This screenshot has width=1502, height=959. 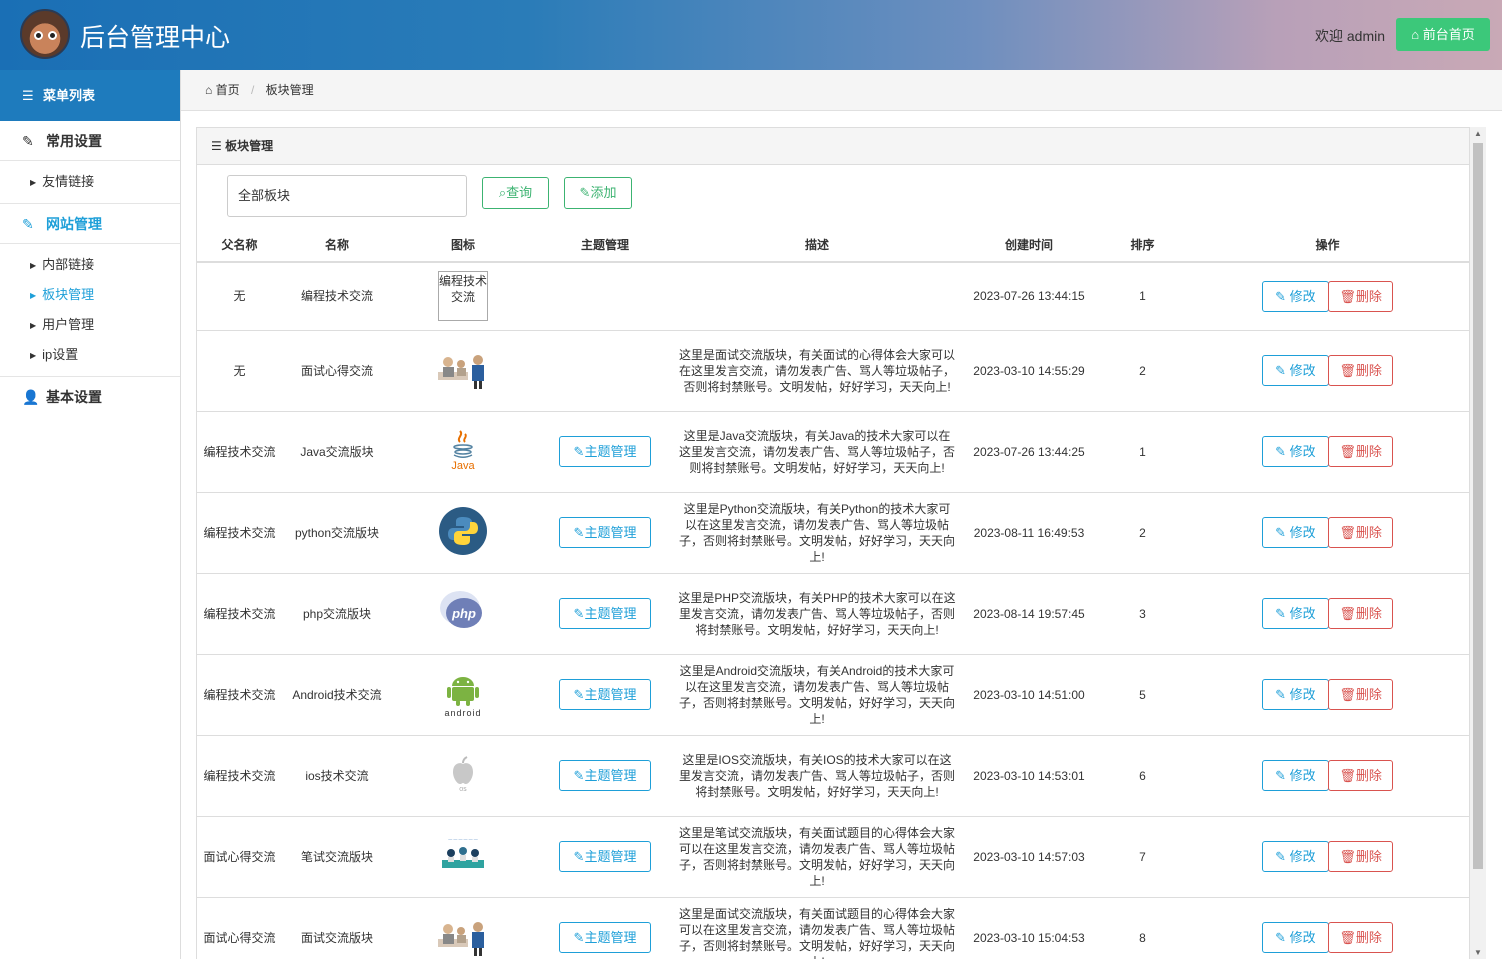 What do you see at coordinates (463, 466) in the screenshot?
I see `svg-text: Java` at bounding box center [463, 466].